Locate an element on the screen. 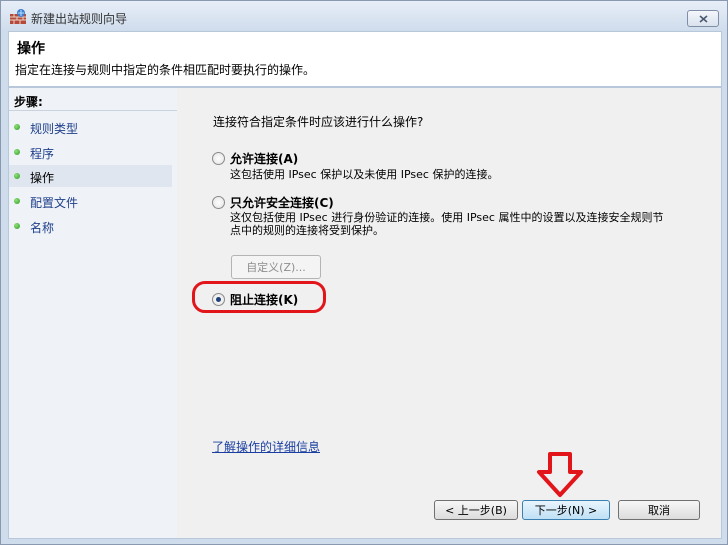 The height and width of the screenshot is (545, 728). close-icon is located at coordinates (703, 18).